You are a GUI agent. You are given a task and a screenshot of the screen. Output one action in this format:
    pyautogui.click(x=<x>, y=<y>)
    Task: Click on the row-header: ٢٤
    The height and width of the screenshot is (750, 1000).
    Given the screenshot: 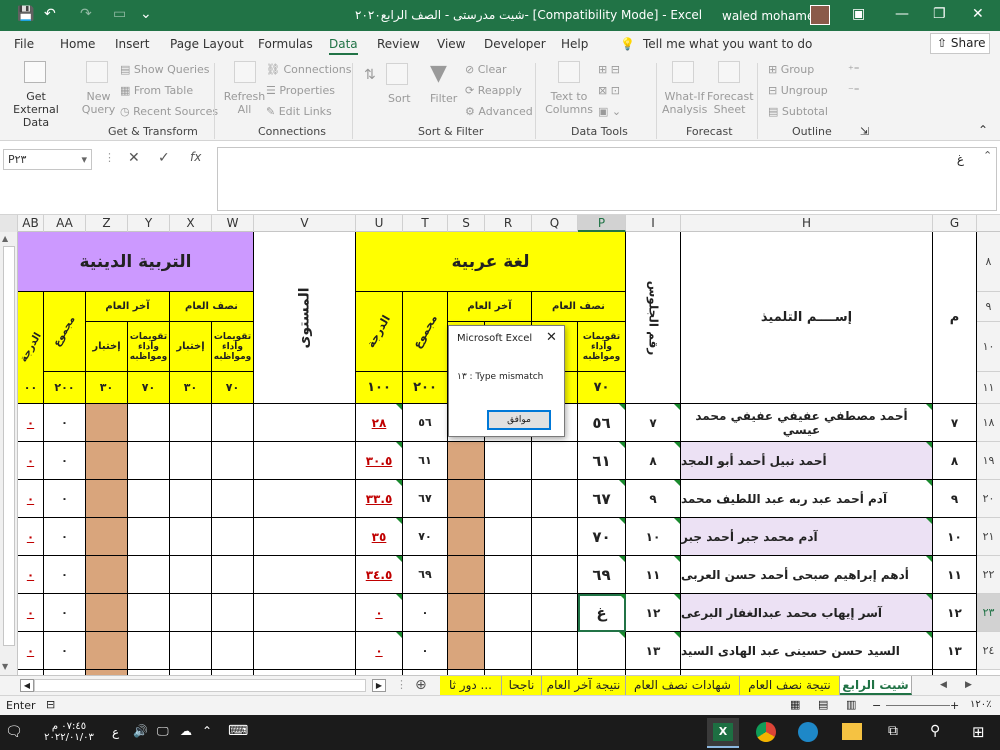 What is the action you would take?
    pyautogui.click(x=988, y=651)
    